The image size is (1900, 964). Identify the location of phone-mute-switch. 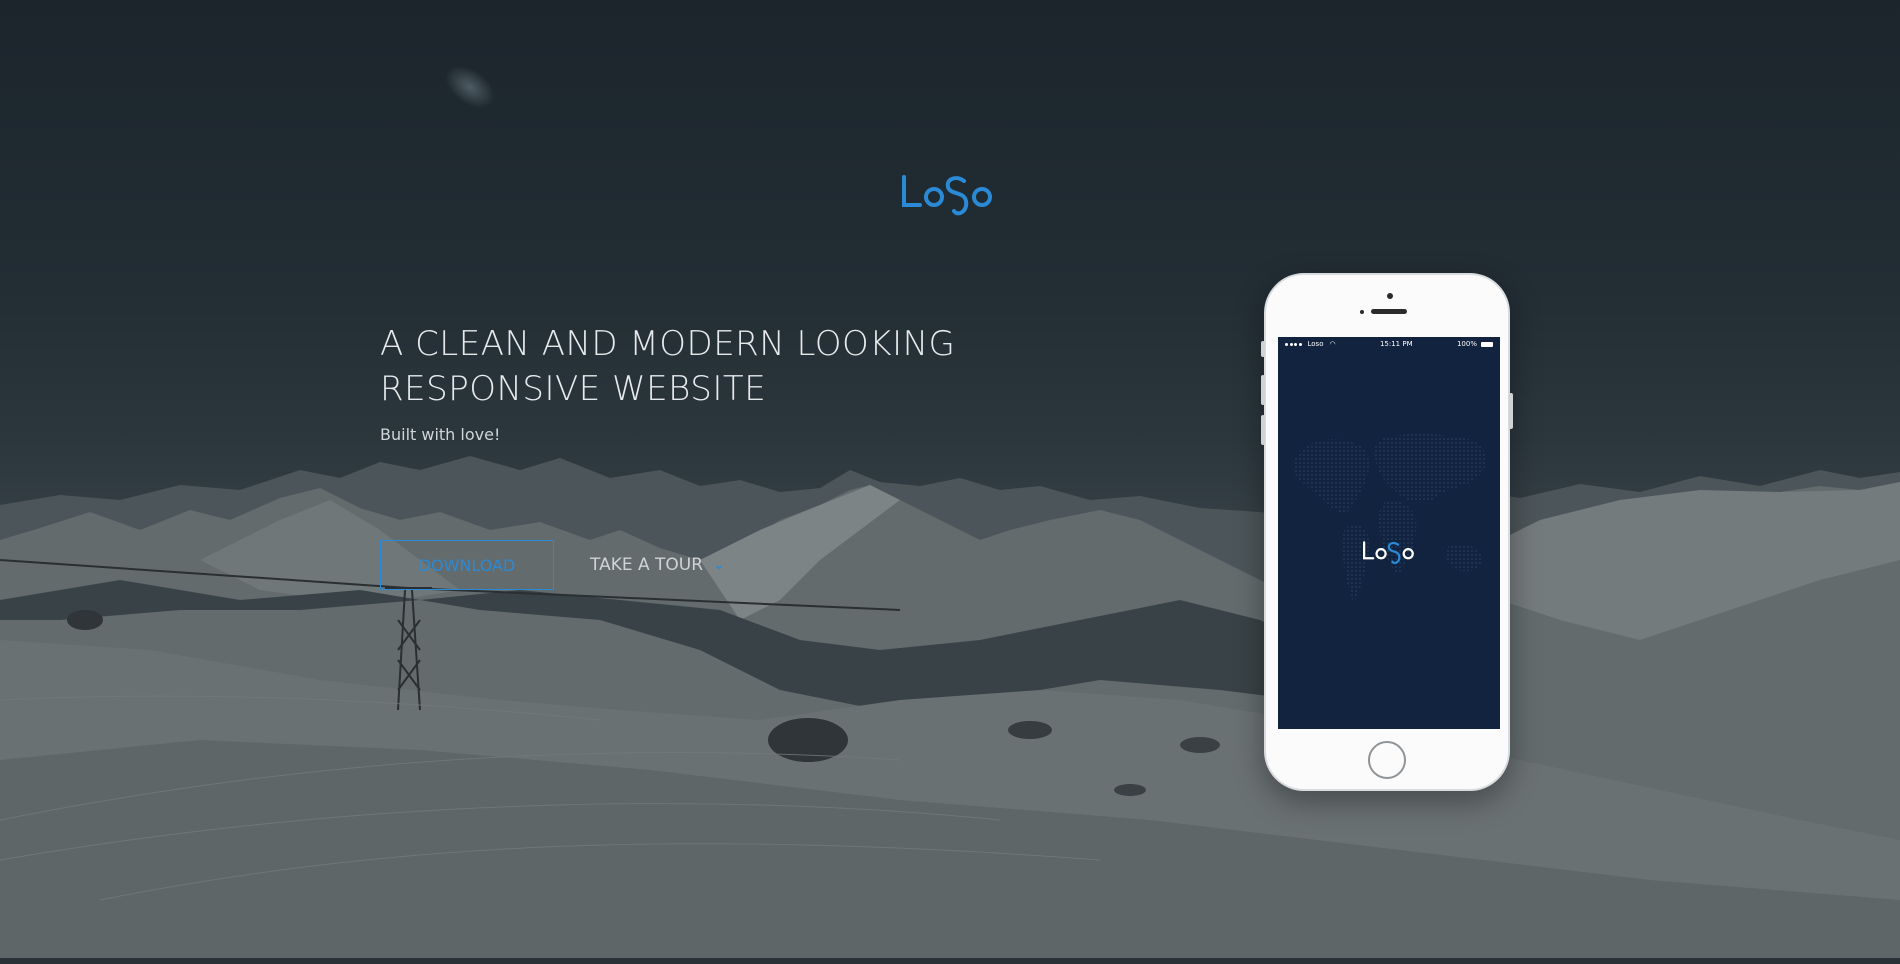
(1263, 349).